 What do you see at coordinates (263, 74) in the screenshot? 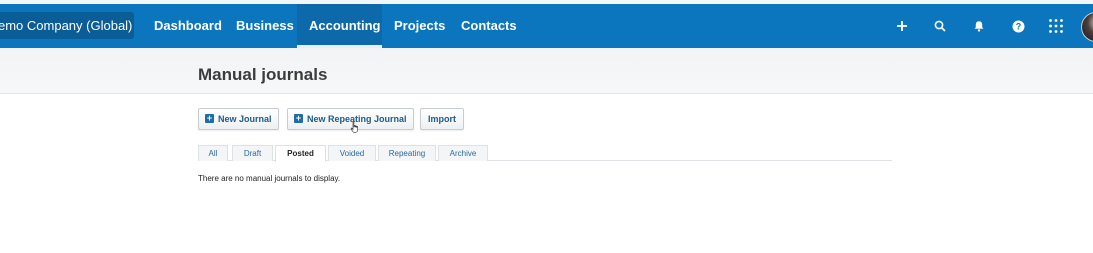
I see `page-title: Manual journals` at bounding box center [263, 74].